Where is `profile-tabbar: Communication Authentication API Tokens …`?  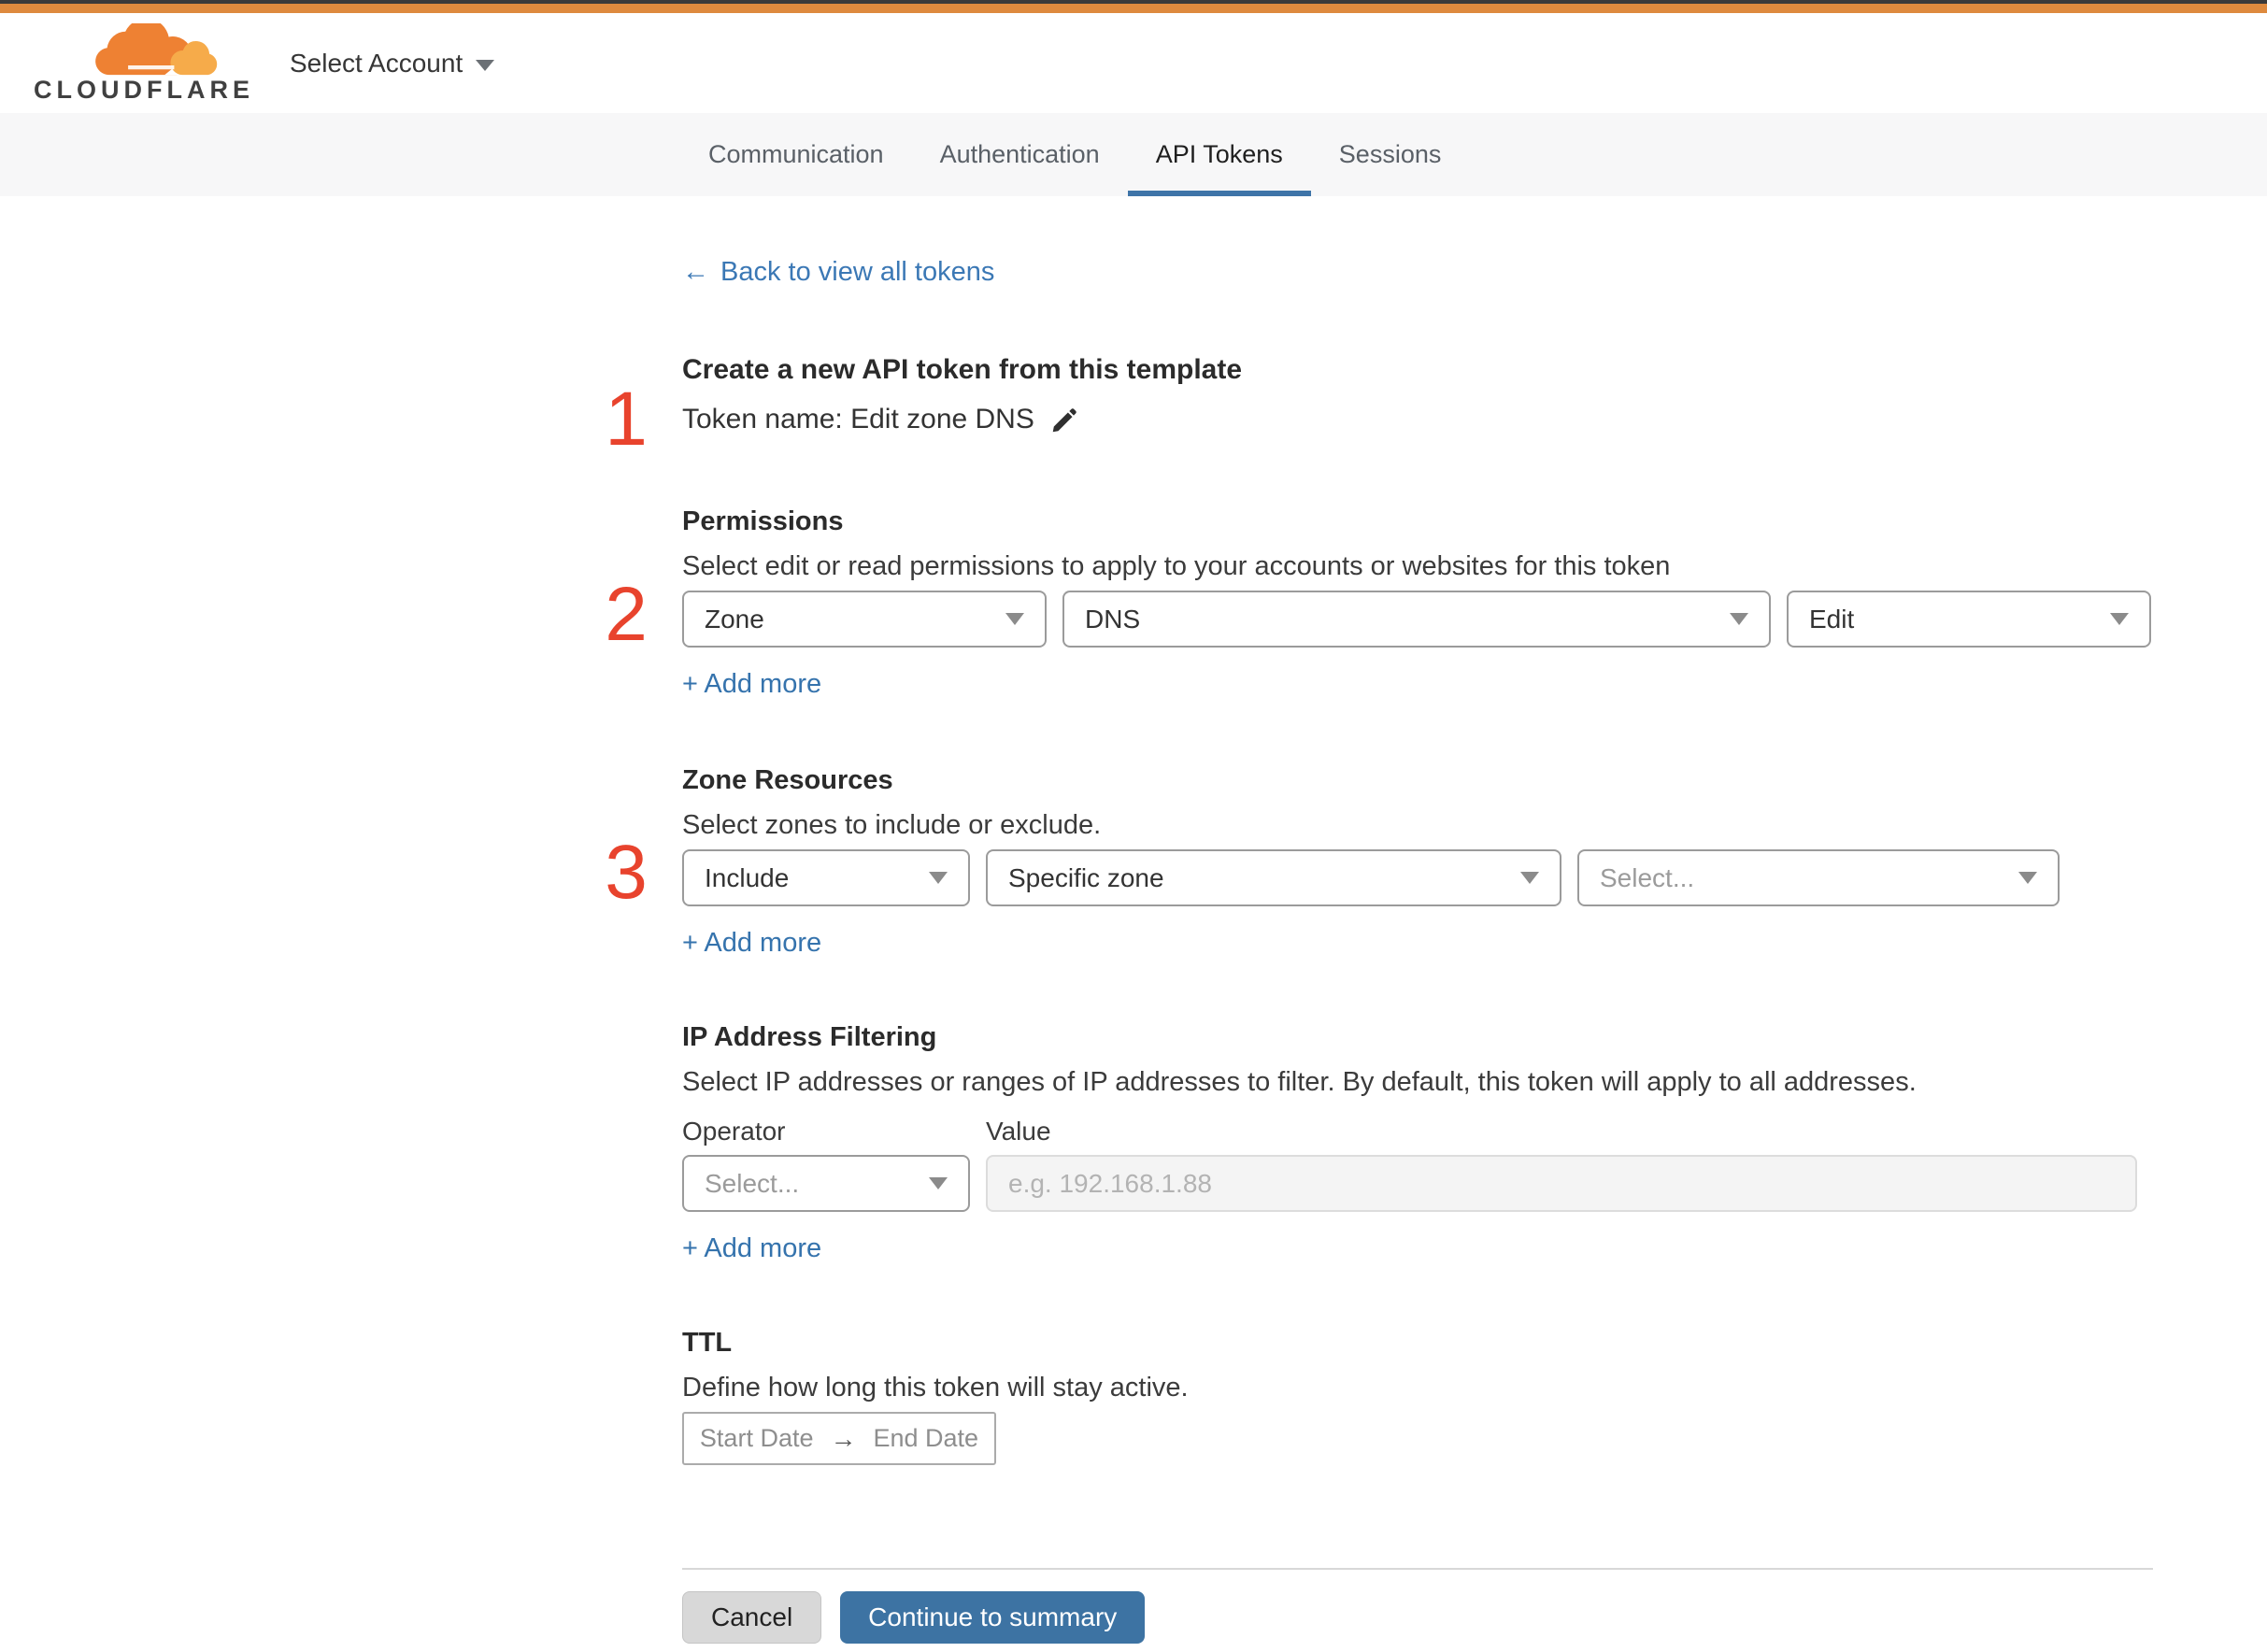 profile-tabbar: Communication Authentication API Tokens … is located at coordinates (1133, 155).